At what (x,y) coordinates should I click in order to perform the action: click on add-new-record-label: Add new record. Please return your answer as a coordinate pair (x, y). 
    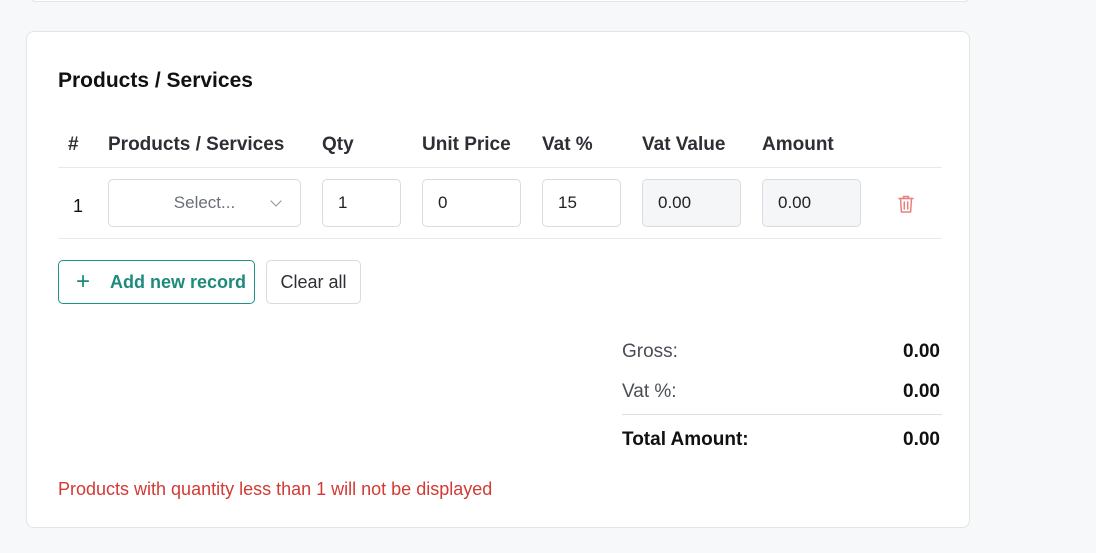
    Looking at the image, I should click on (178, 281).